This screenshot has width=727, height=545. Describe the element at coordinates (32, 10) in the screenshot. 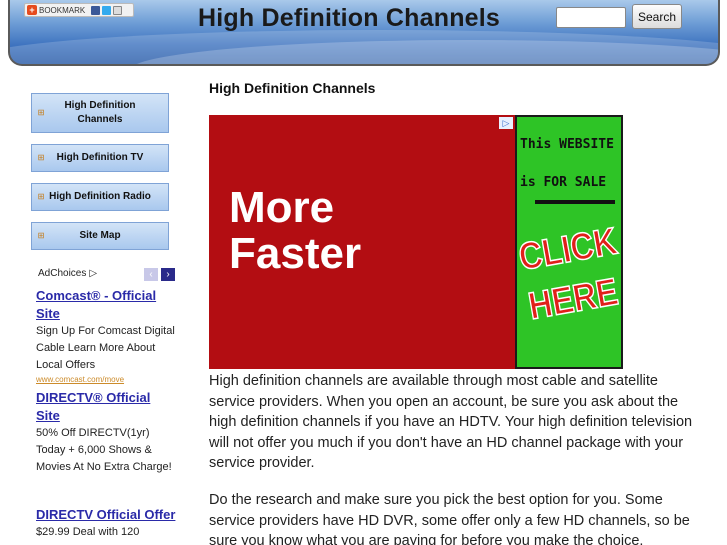

I see `bookmark-plus-icon: +` at that location.